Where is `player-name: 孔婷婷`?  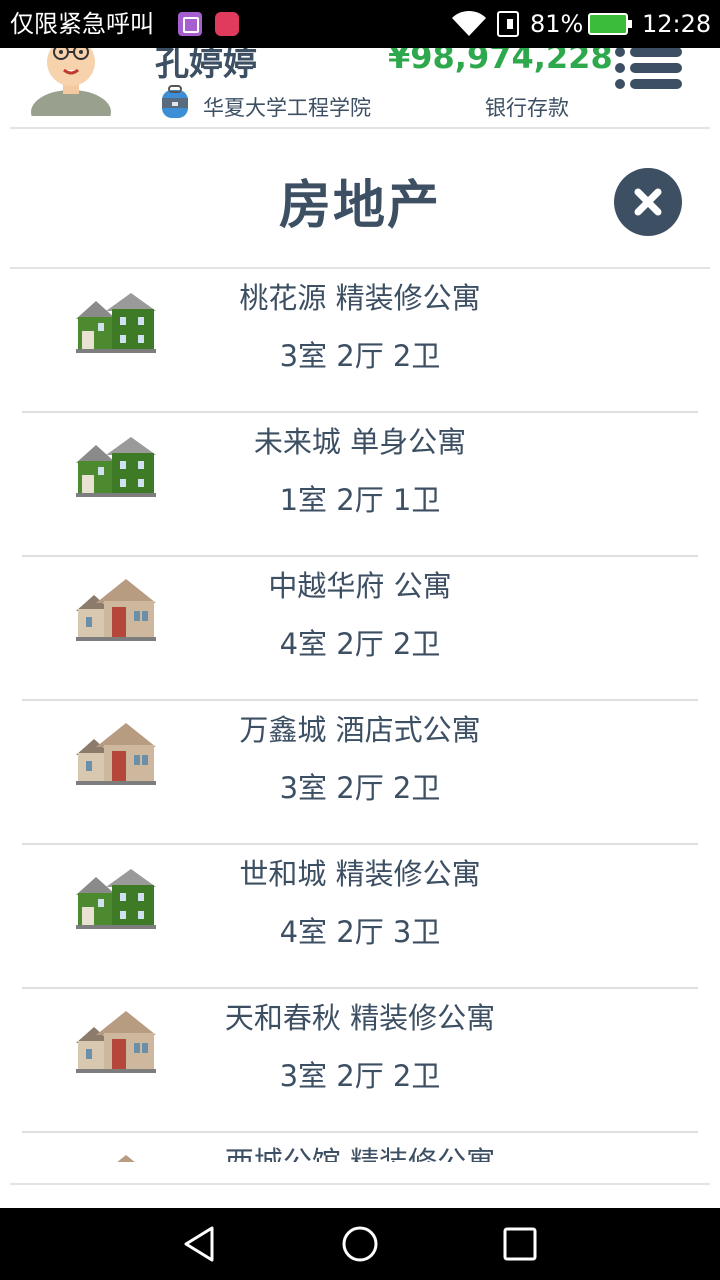
player-name: 孔婷婷 is located at coordinates (206, 66).